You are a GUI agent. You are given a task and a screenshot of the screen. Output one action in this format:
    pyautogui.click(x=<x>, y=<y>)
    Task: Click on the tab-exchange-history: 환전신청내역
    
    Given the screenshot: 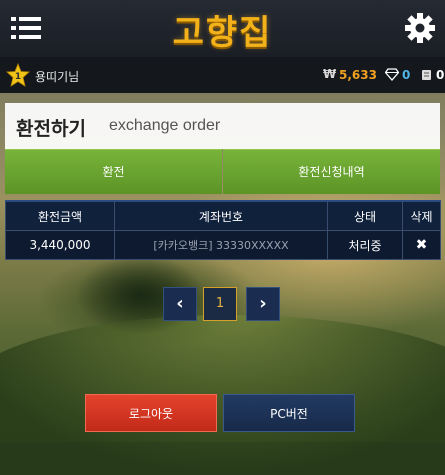 What is the action you would take?
    pyautogui.click(x=331, y=171)
    